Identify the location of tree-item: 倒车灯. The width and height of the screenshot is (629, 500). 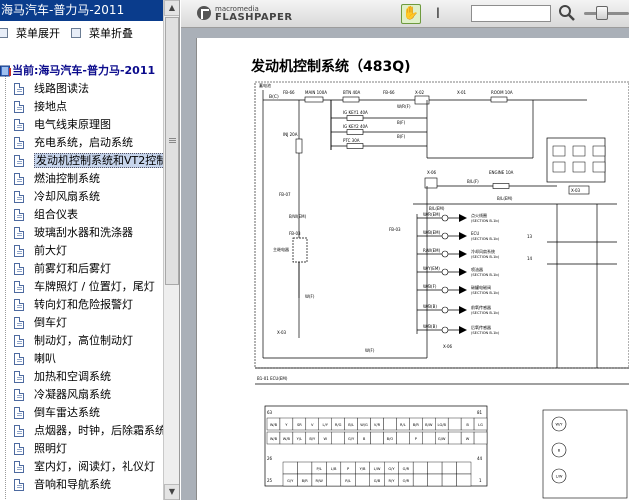
(81, 323).